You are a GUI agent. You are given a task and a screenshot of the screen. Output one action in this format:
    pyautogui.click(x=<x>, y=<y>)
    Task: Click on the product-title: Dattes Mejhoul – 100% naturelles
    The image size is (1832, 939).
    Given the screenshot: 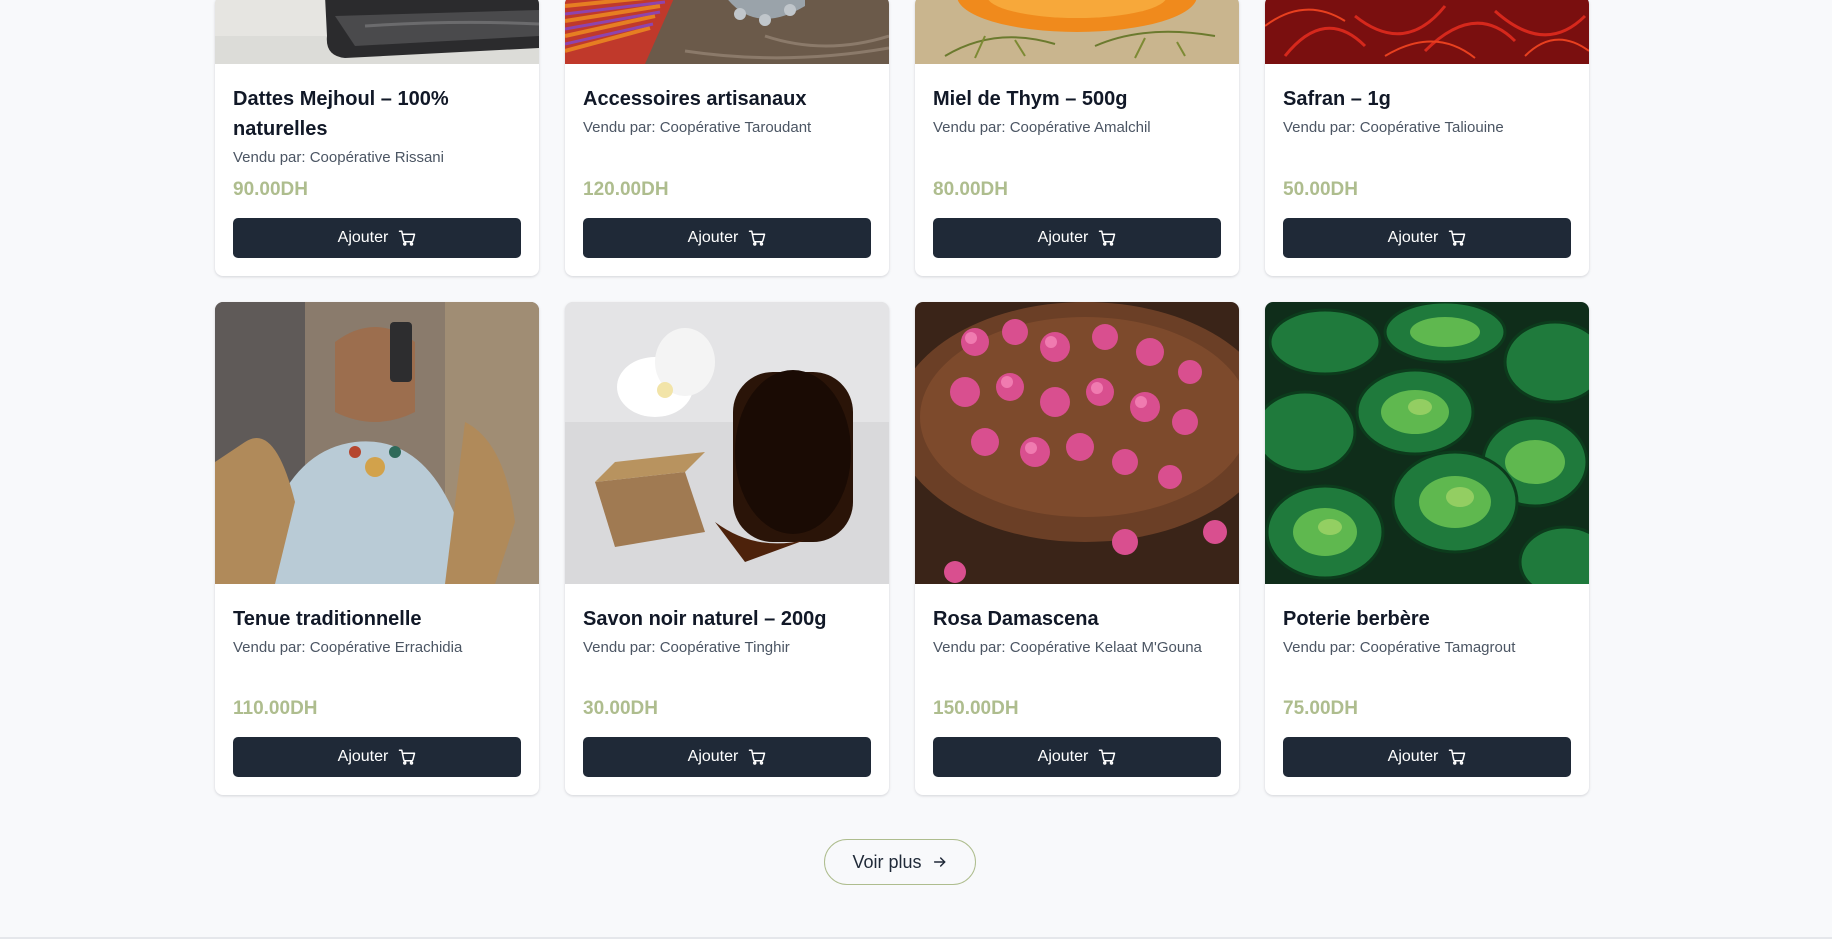 What is the action you would take?
    pyautogui.click(x=377, y=114)
    